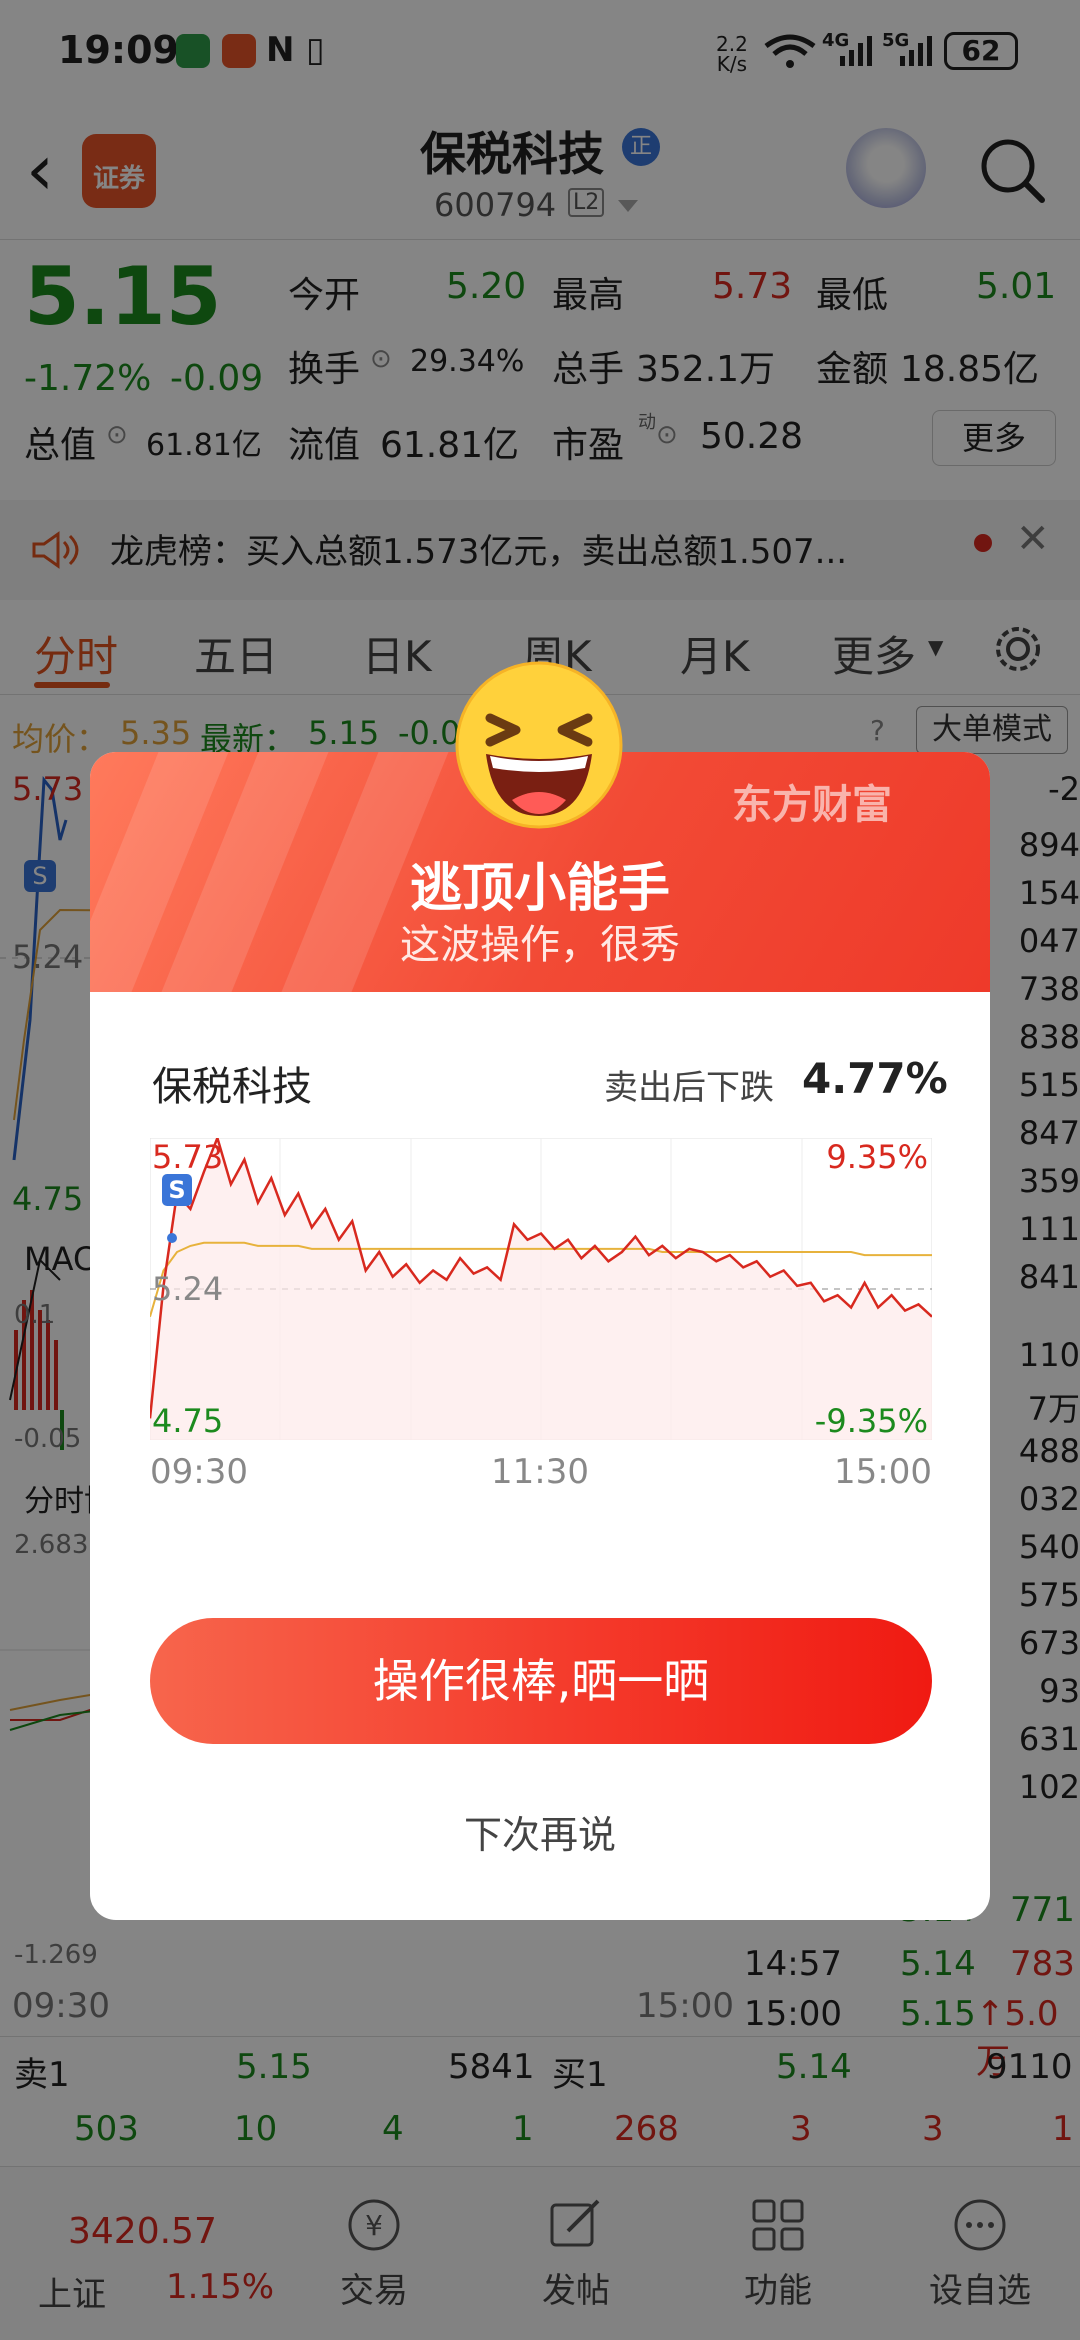 The width and height of the screenshot is (1080, 2340). What do you see at coordinates (540, 1831) in the screenshot?
I see `later-button: 下次再说` at bounding box center [540, 1831].